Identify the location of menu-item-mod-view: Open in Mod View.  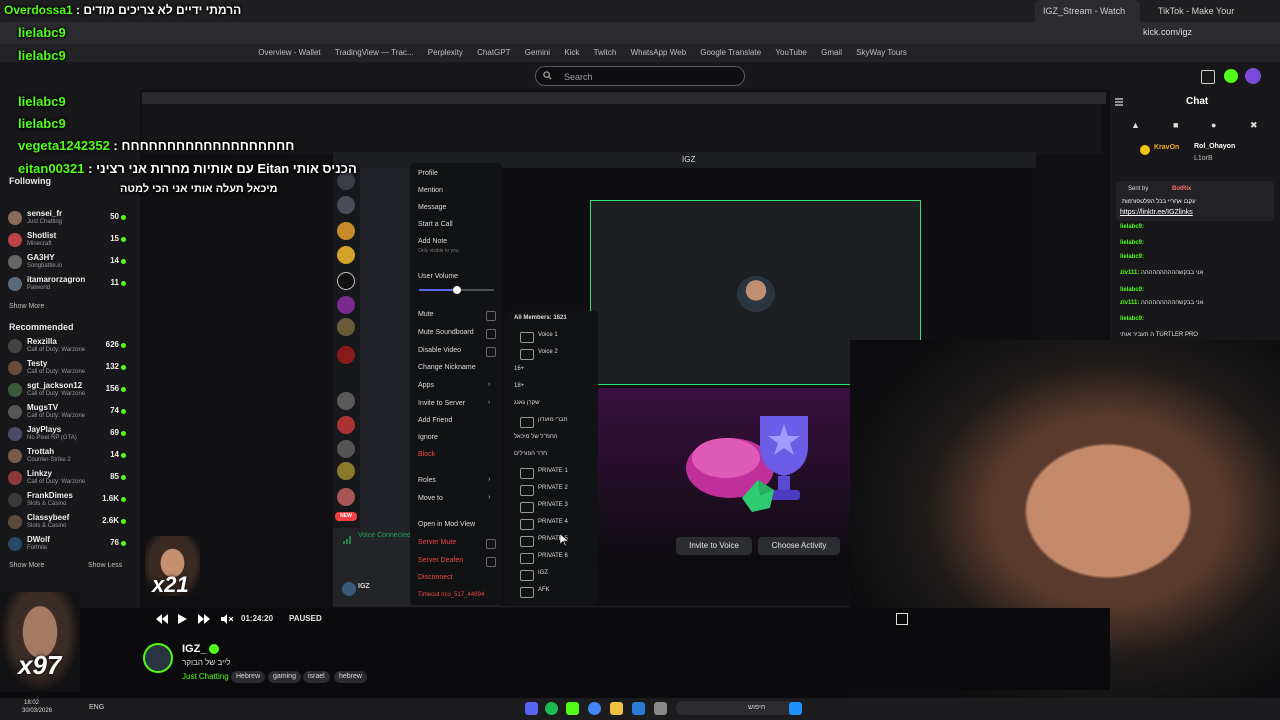
(446, 524).